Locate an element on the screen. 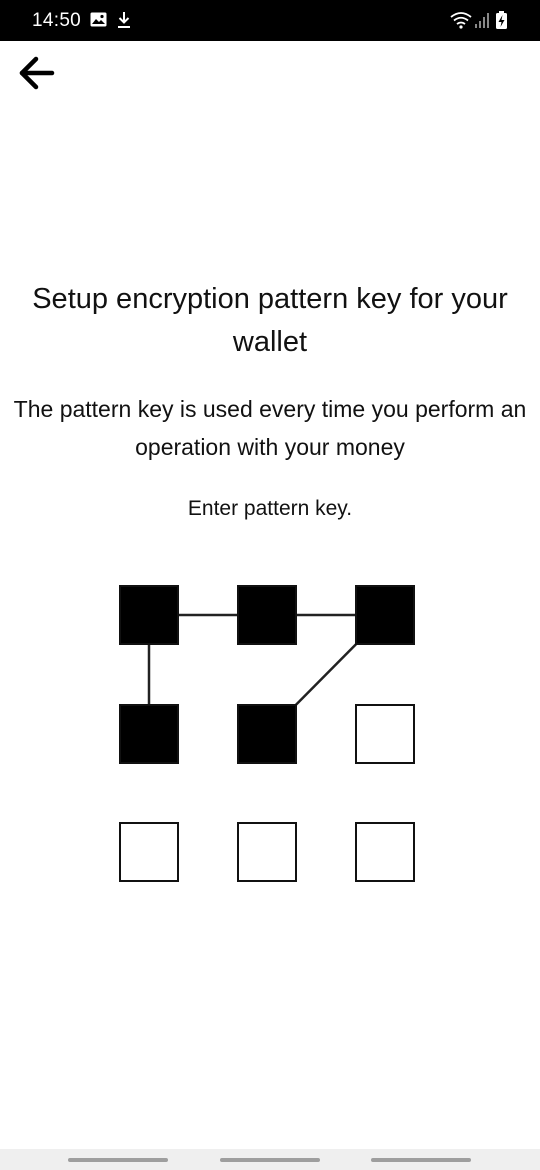  nav-home-button is located at coordinates (270, 1160).